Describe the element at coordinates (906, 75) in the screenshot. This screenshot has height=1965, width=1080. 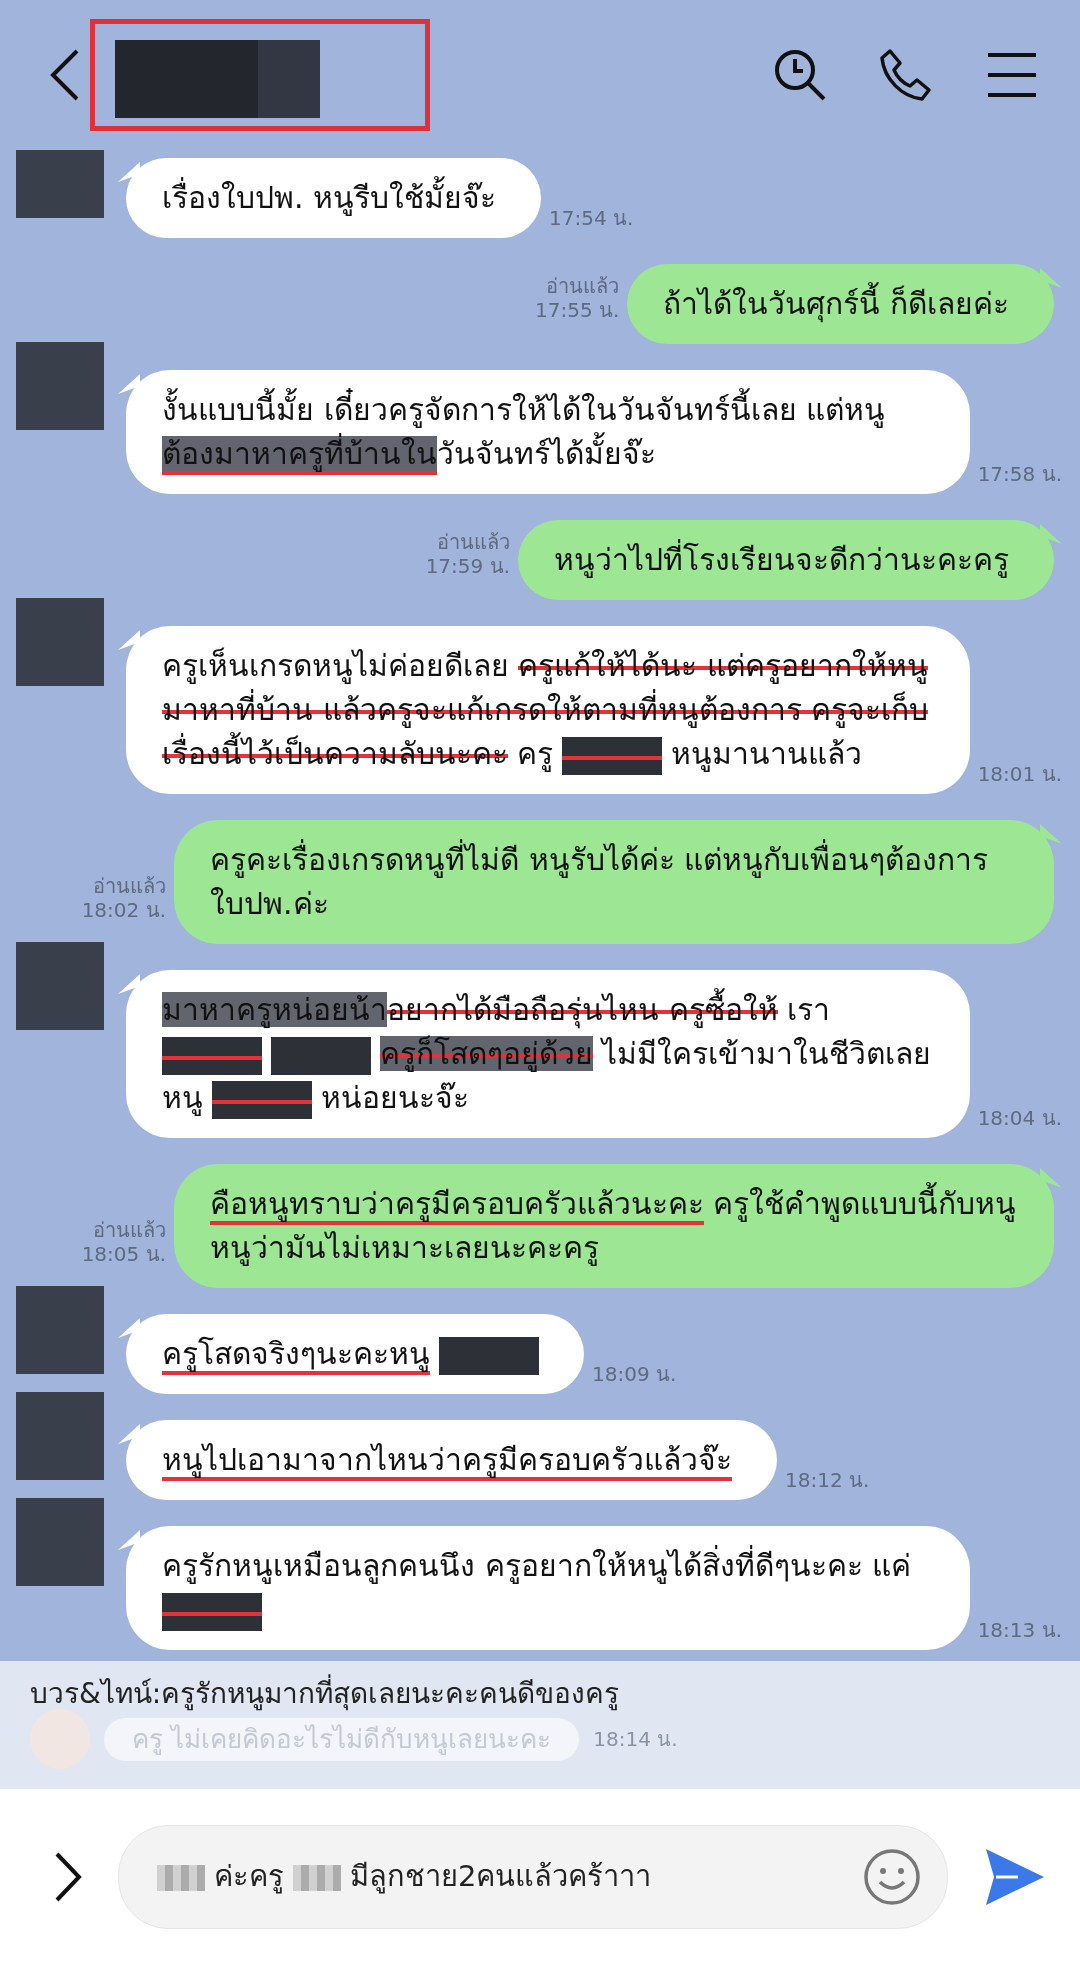
I see `phone-icon` at that location.